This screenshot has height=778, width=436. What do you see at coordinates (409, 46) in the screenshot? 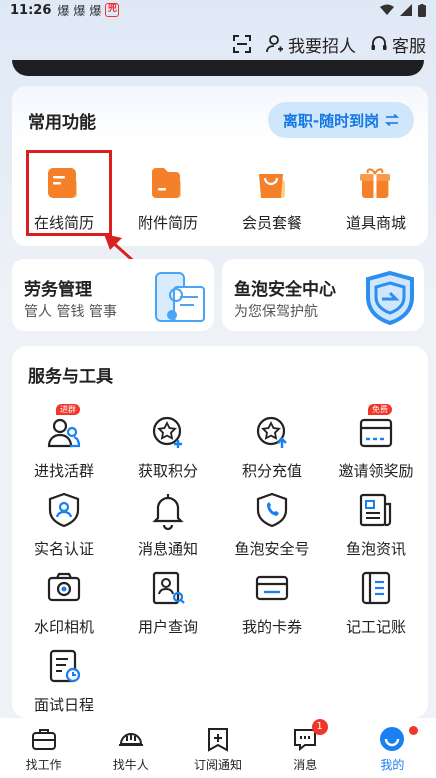
I see `service-label: 客服` at bounding box center [409, 46].